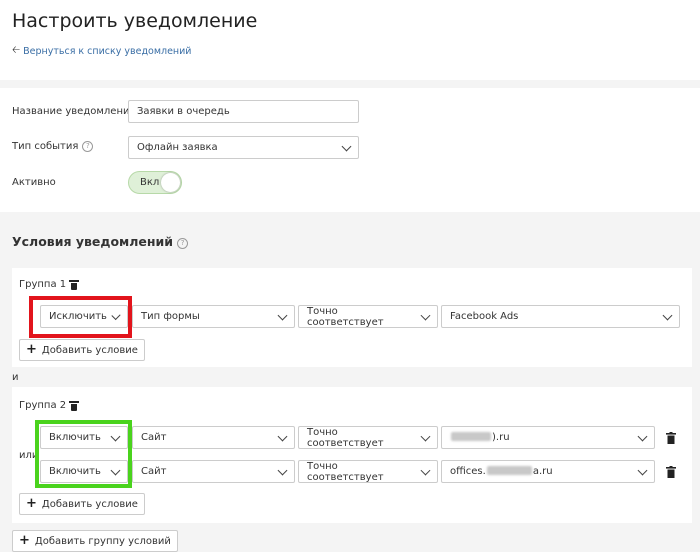 The height and width of the screenshot is (552, 700). Describe the element at coordinates (213, 471) in the screenshot. I see `group-2-row-2-field-select: Сайт` at that location.